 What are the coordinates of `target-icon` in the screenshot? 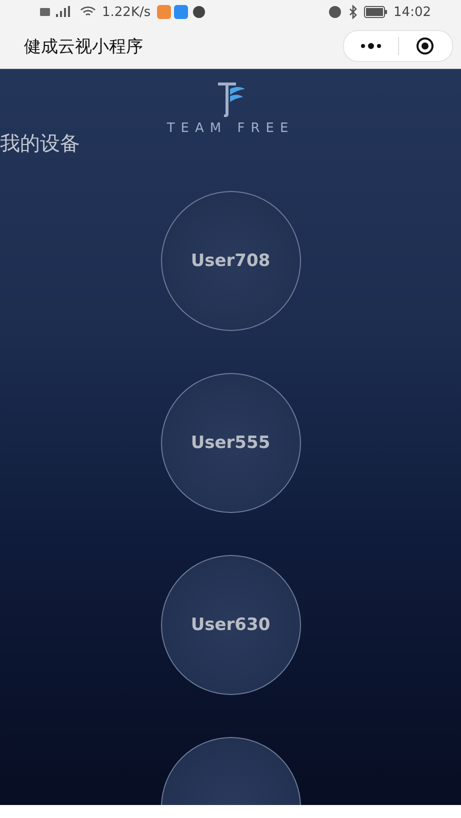 It's located at (425, 46).